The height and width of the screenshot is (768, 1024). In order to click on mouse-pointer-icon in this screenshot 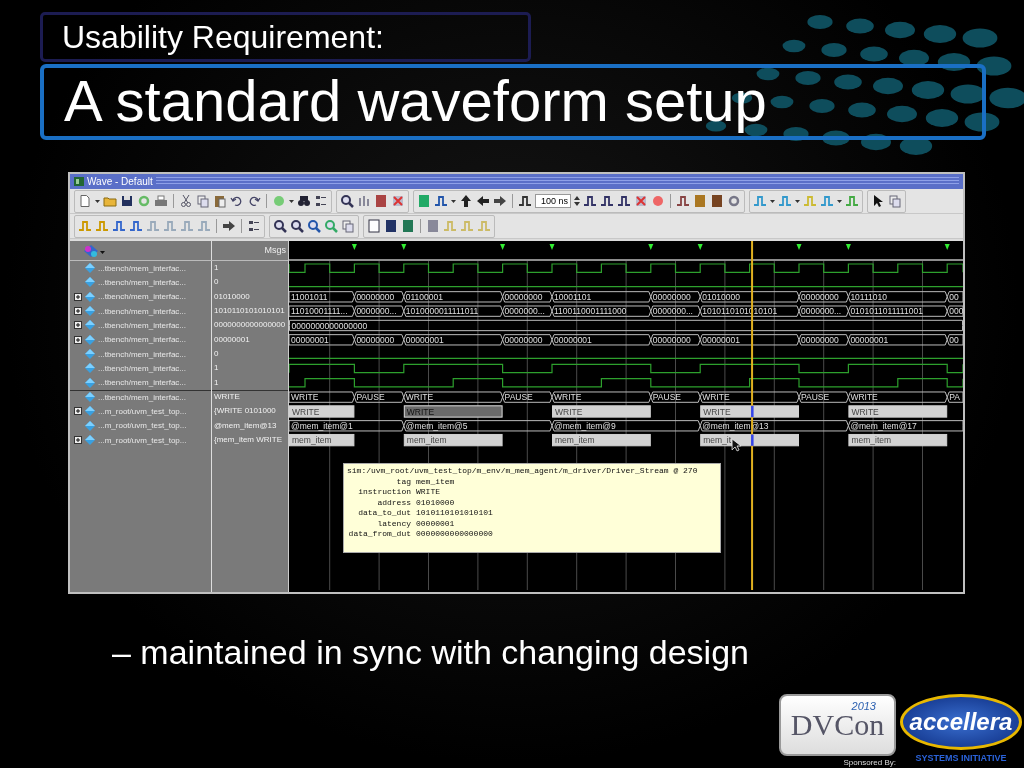, I will do `click(736, 445)`.